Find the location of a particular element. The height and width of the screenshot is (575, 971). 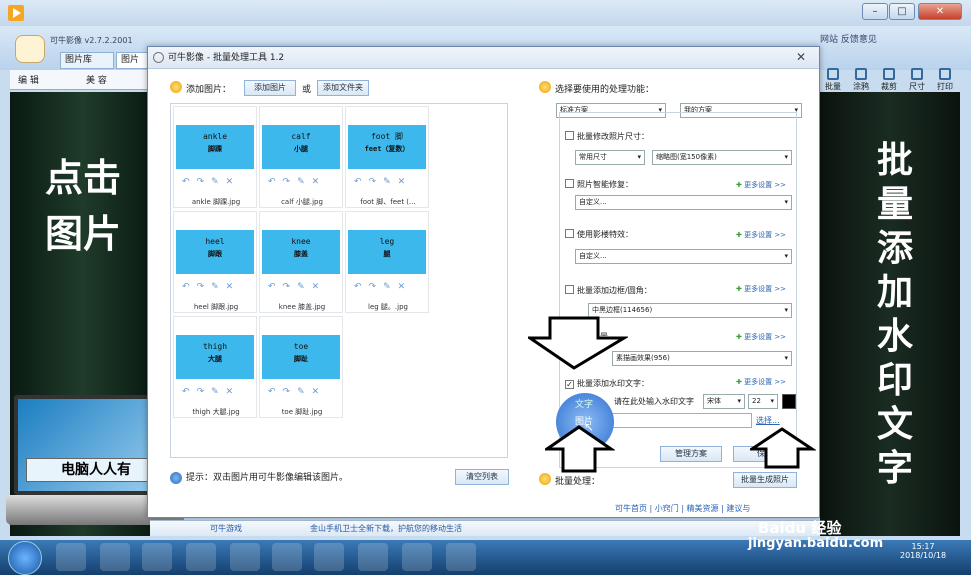

or-label: 或 is located at coordinates (307, 90).